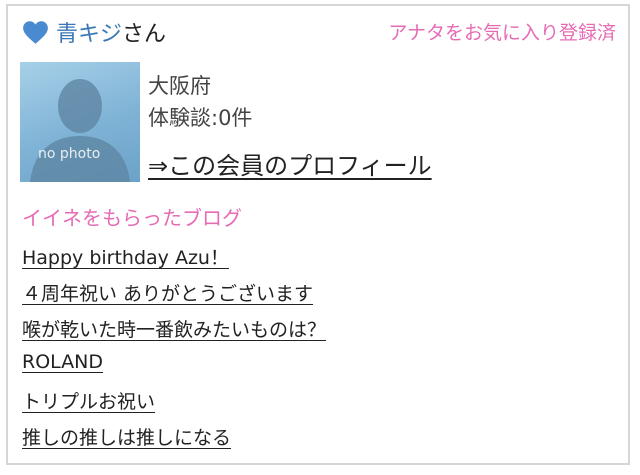 The width and height of the screenshot is (640, 475). What do you see at coordinates (35, 32) in the screenshot?
I see `heart-icon` at bounding box center [35, 32].